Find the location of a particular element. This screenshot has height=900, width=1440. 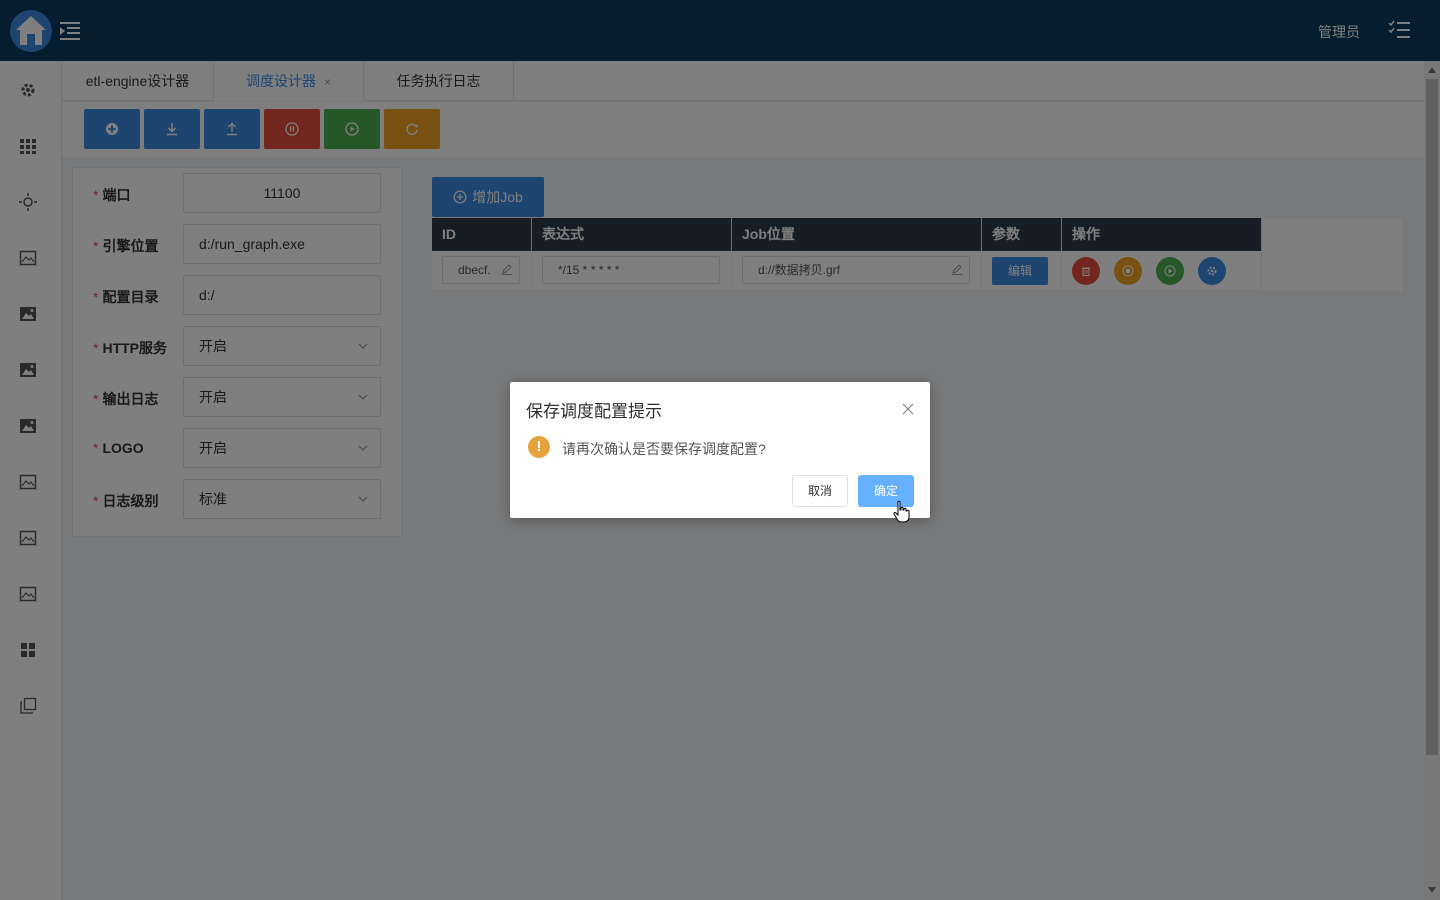

dialog-message: 请再次确认是否要保存调度配置? is located at coordinates (664, 449).